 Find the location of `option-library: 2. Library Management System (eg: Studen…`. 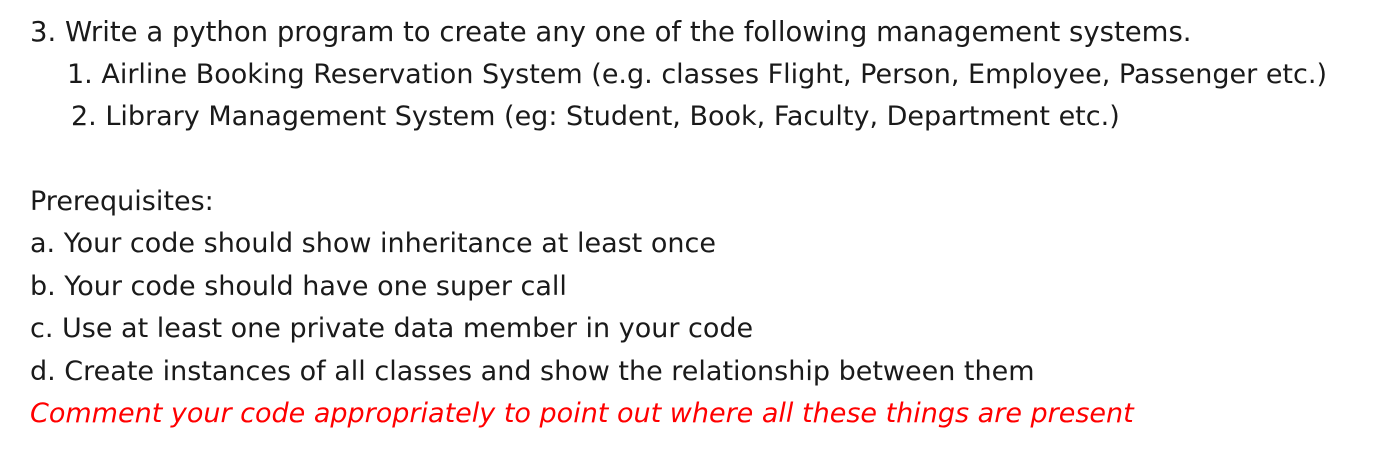

option-library: 2. Library Management System (eg: Studen… is located at coordinates (595, 116).